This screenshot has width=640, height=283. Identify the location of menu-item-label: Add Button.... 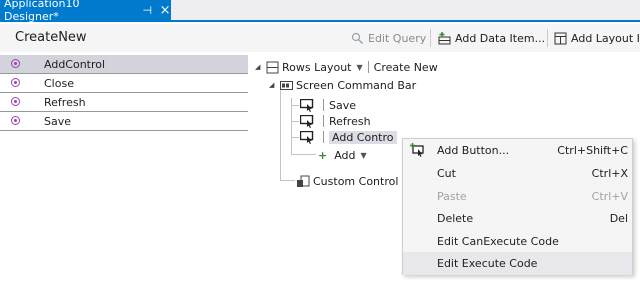
(473, 150).